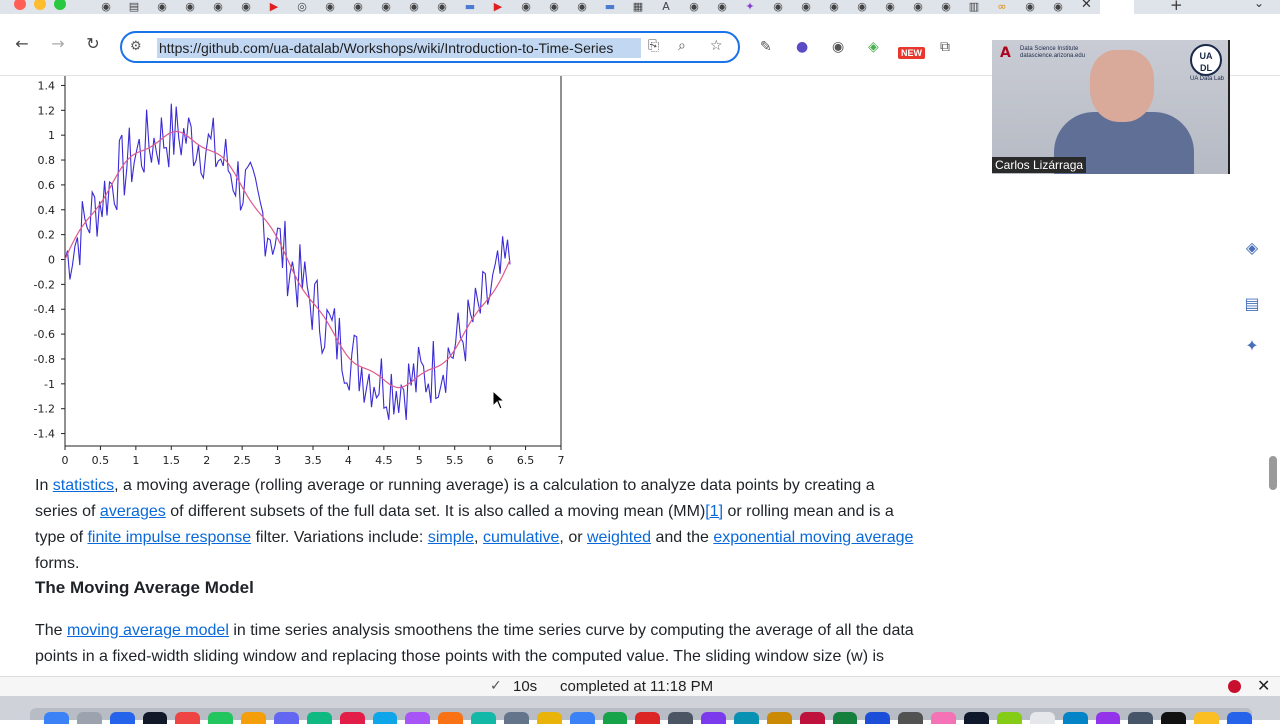 Image resolution: width=1280 pixels, height=724 pixels. Describe the element at coordinates (716, 46) in the screenshot. I see `bookmark-star-icon: ☆` at that location.